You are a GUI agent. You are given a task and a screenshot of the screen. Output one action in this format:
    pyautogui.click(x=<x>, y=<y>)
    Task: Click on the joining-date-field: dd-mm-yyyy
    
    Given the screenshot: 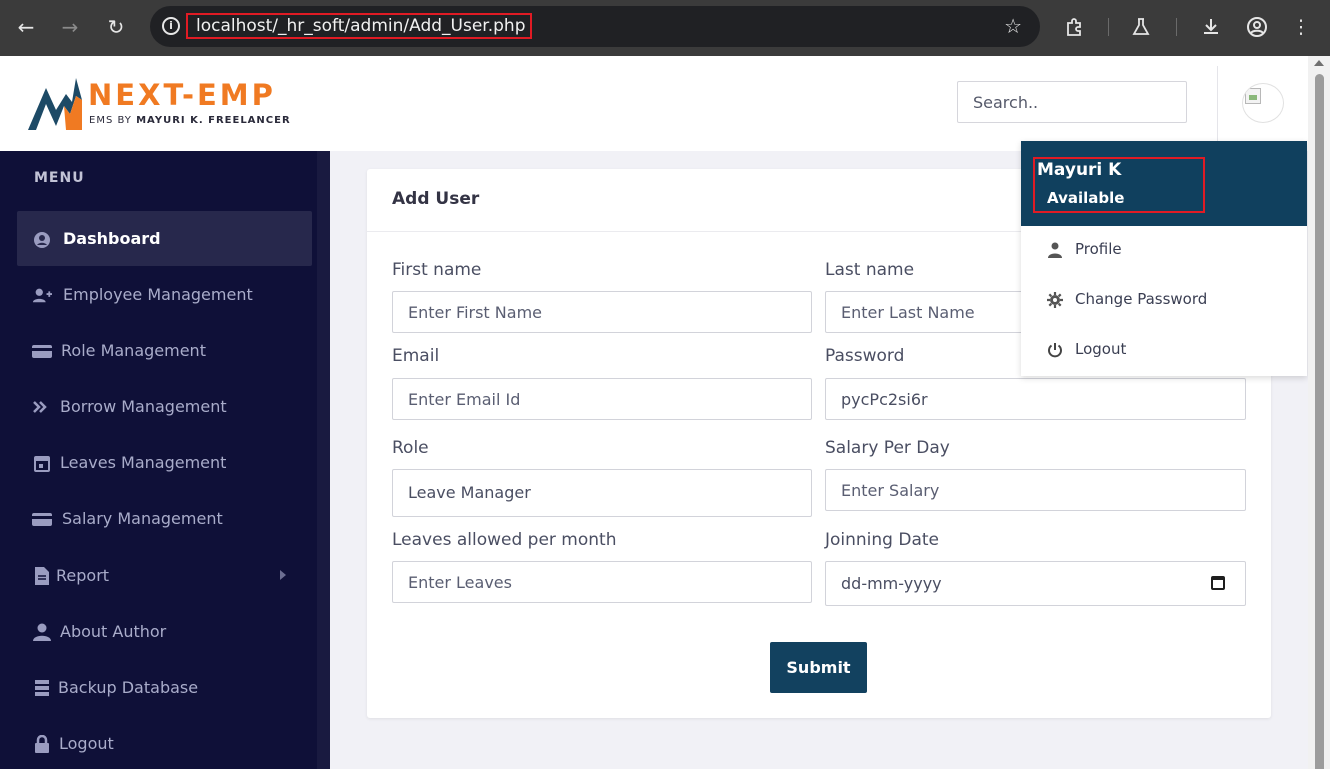 What is the action you would take?
    pyautogui.click(x=1035, y=583)
    